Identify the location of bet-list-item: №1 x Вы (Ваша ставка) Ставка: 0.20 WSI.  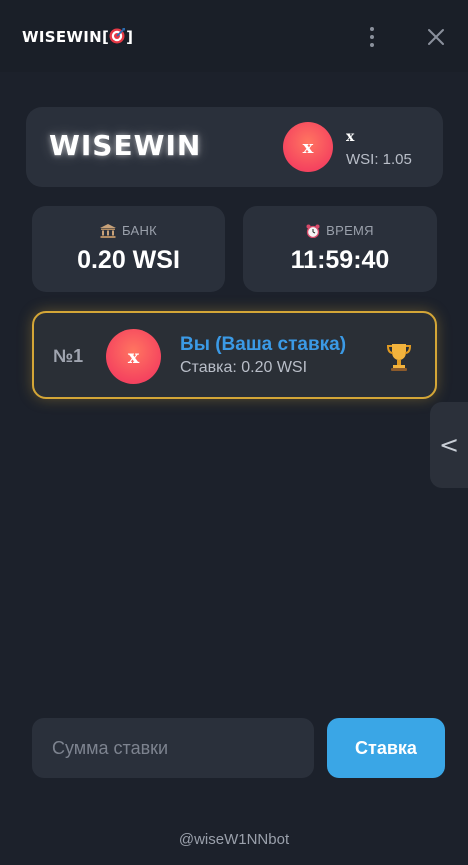
(234, 355).